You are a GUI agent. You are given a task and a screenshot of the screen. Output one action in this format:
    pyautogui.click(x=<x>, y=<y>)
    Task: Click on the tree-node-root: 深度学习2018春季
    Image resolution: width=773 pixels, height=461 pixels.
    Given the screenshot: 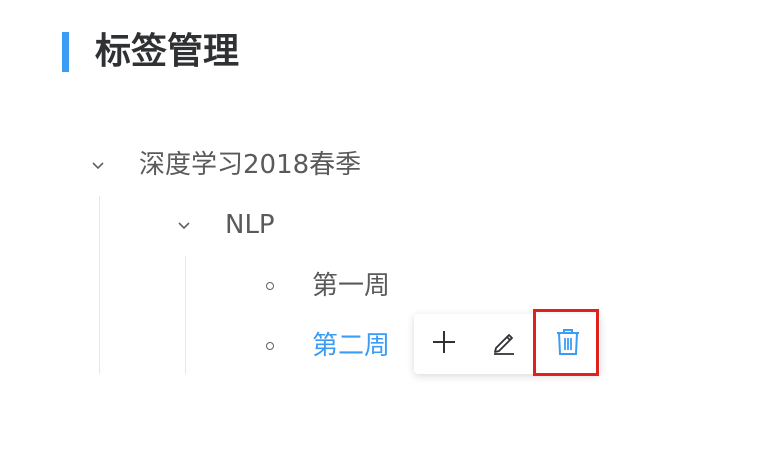 What is the action you would take?
    pyautogui.click(x=250, y=165)
    